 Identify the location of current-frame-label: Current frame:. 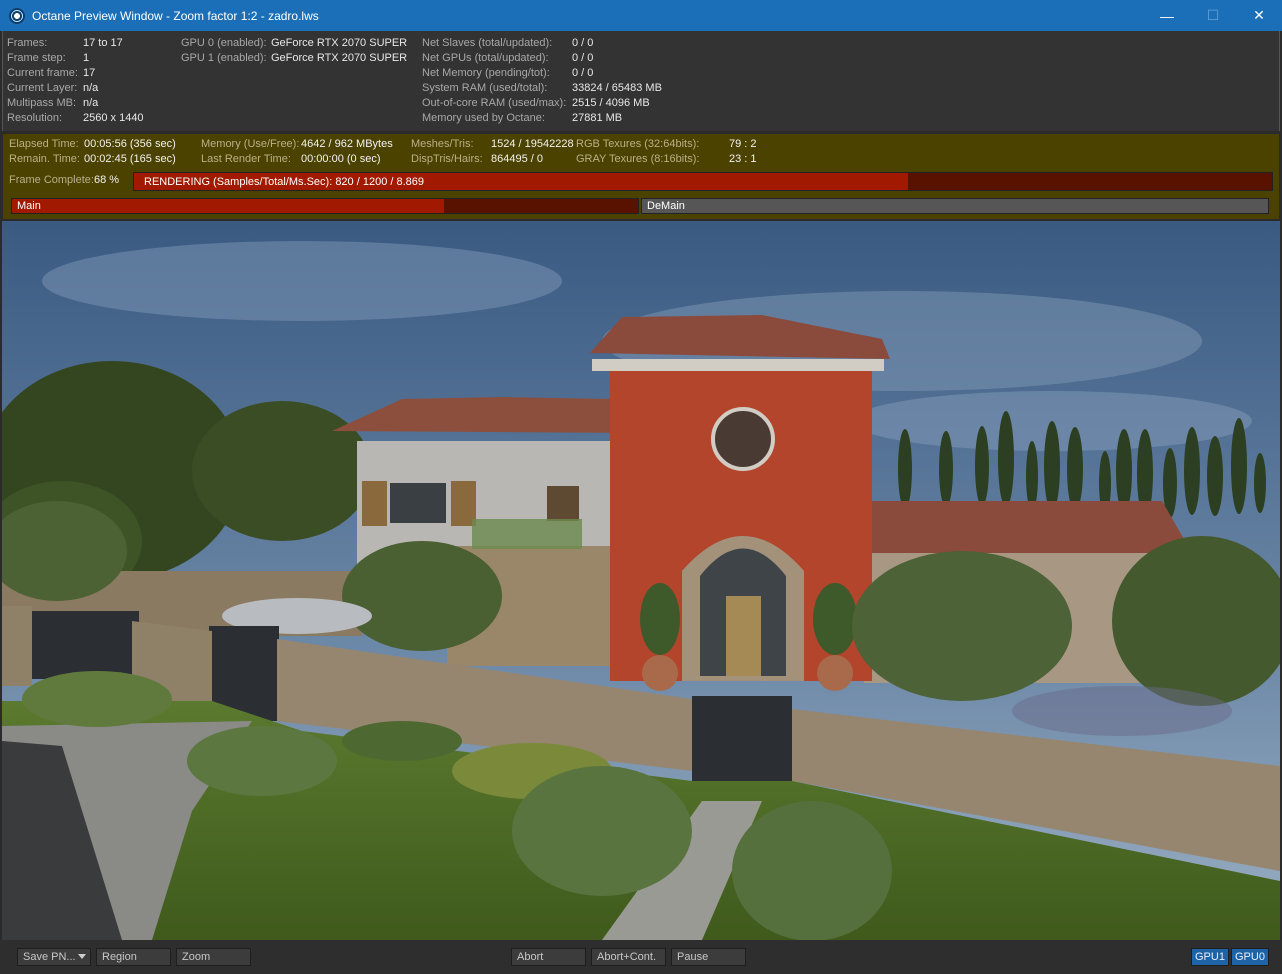
(42, 73).